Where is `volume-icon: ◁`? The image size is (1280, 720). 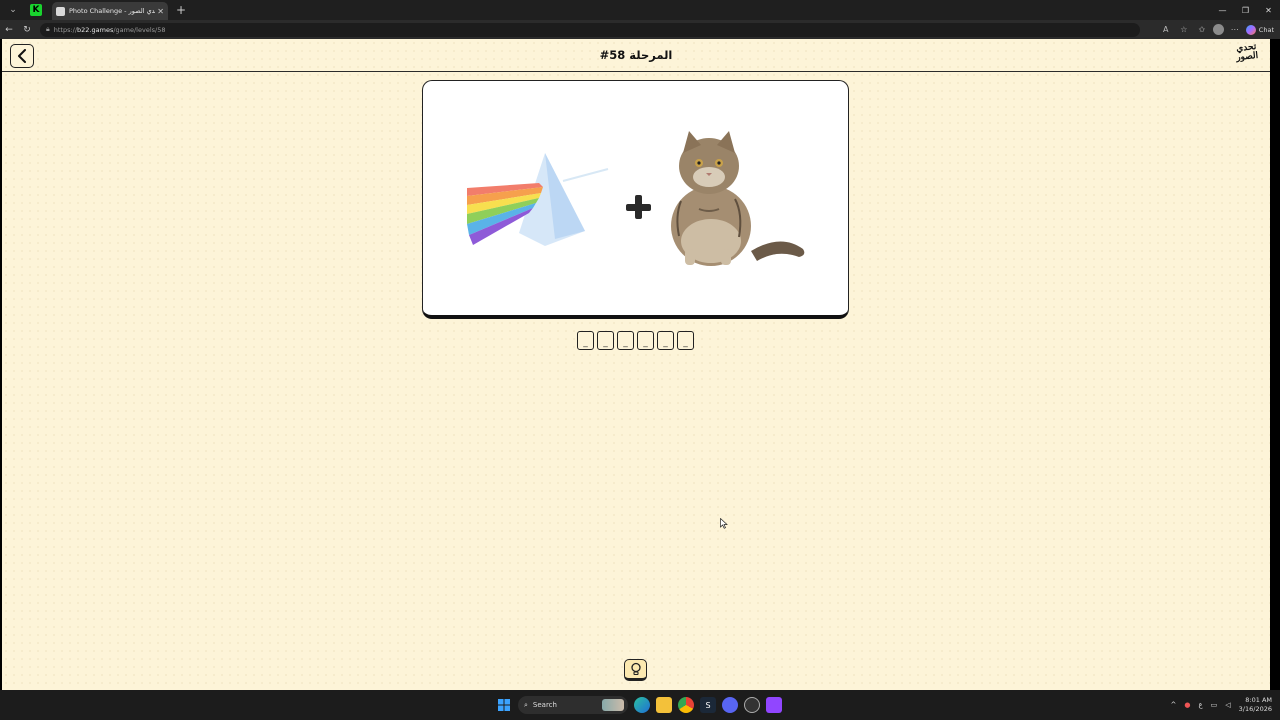 volume-icon: ◁ is located at coordinates (1227, 705).